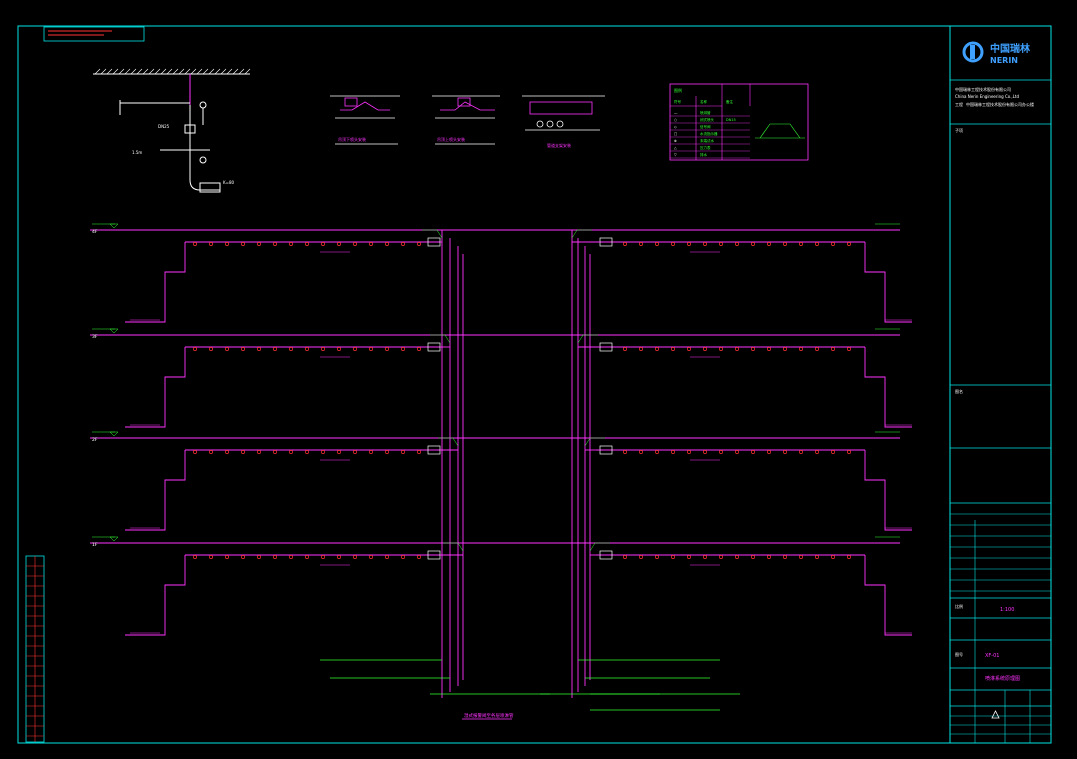 This screenshot has height=759, width=1077. Describe the element at coordinates (704, 154) in the screenshot. I see `legend-cell: 排水` at that location.